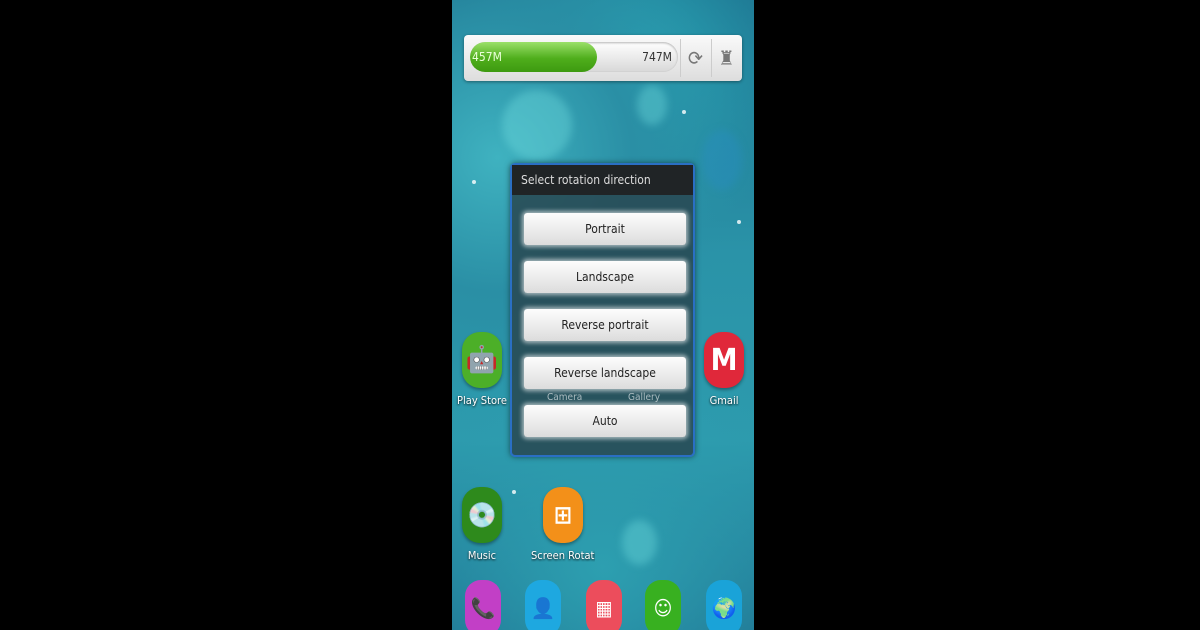 This screenshot has width=1200, height=630. Describe the element at coordinates (482, 400) in the screenshot. I see `app-label: Play Store` at that location.